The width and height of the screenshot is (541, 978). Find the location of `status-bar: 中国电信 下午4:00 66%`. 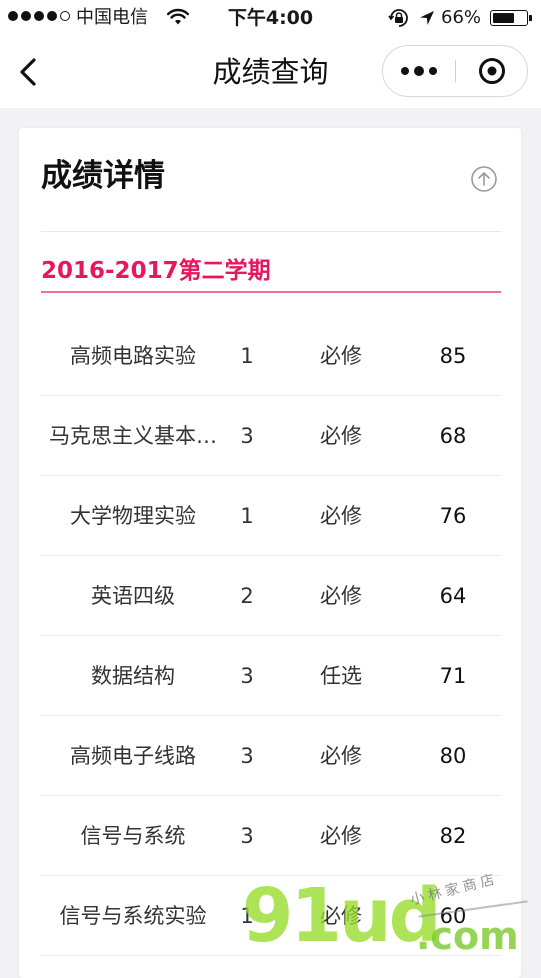

status-bar: 中国电信 下午4:00 66% is located at coordinates (270, 18).